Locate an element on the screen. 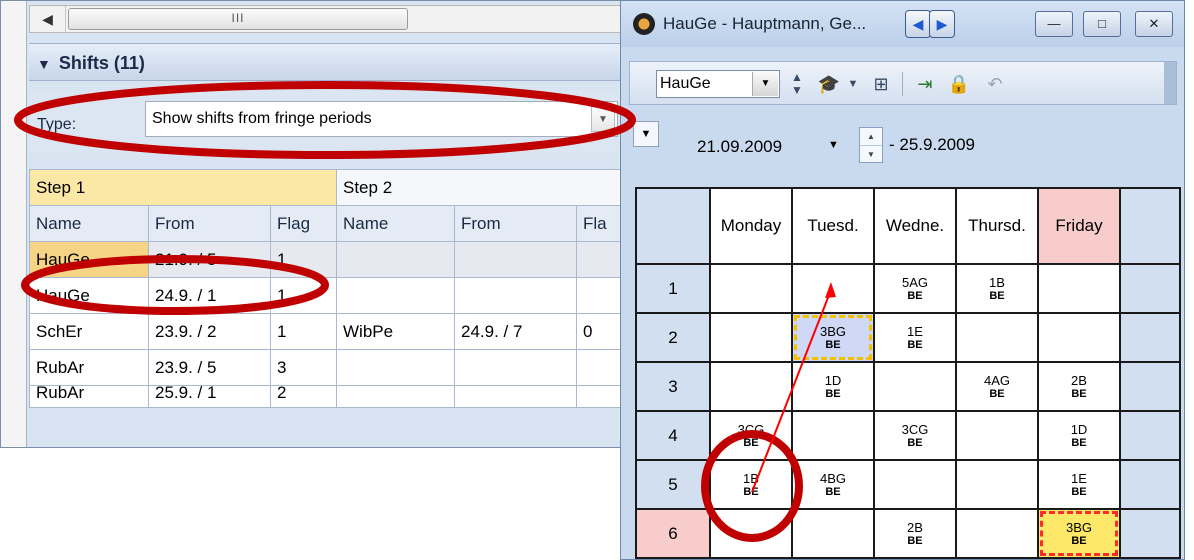 The height and width of the screenshot is (560, 1194). table-row: RubAr 23.9. / 5 3 is located at coordinates (326, 367).